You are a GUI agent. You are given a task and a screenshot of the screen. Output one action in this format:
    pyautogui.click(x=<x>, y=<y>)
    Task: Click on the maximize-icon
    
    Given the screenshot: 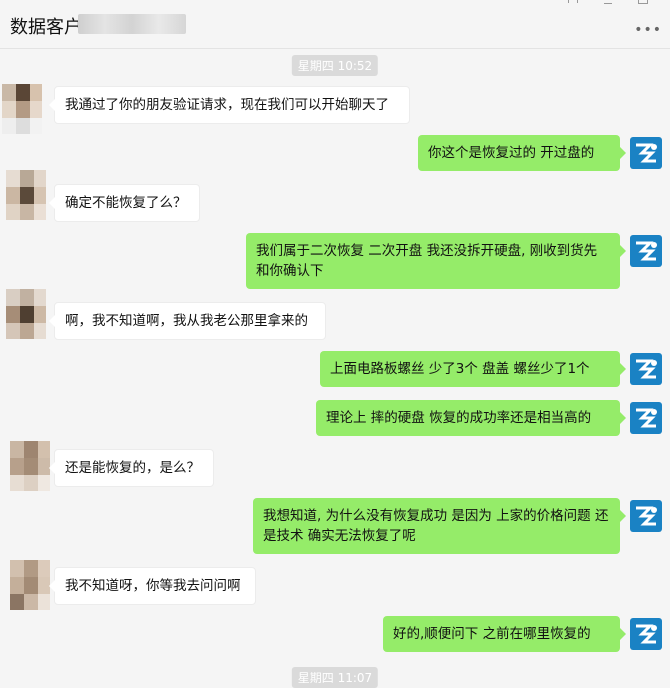 What is the action you would take?
    pyautogui.click(x=643, y=2)
    